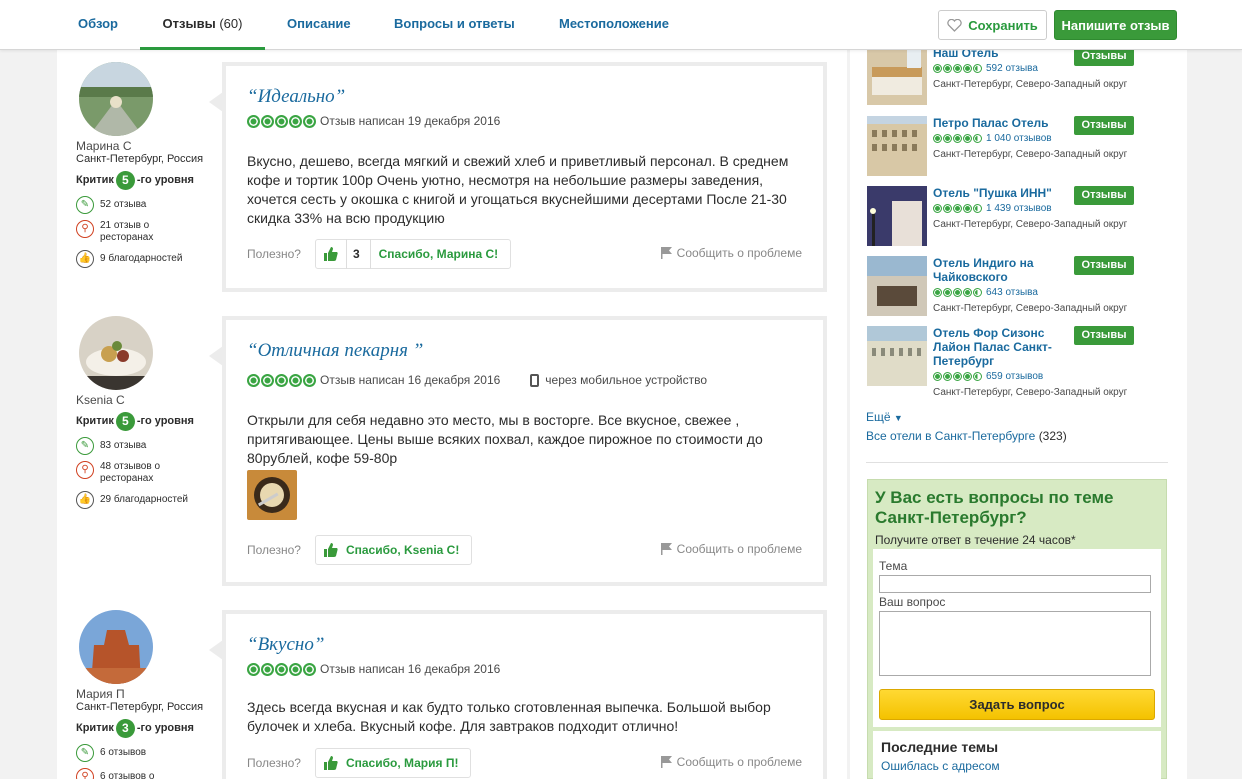 This screenshot has height=779, width=1242. Describe the element at coordinates (330, 763) in the screenshot. I see `thumbs-up-icon` at that location.